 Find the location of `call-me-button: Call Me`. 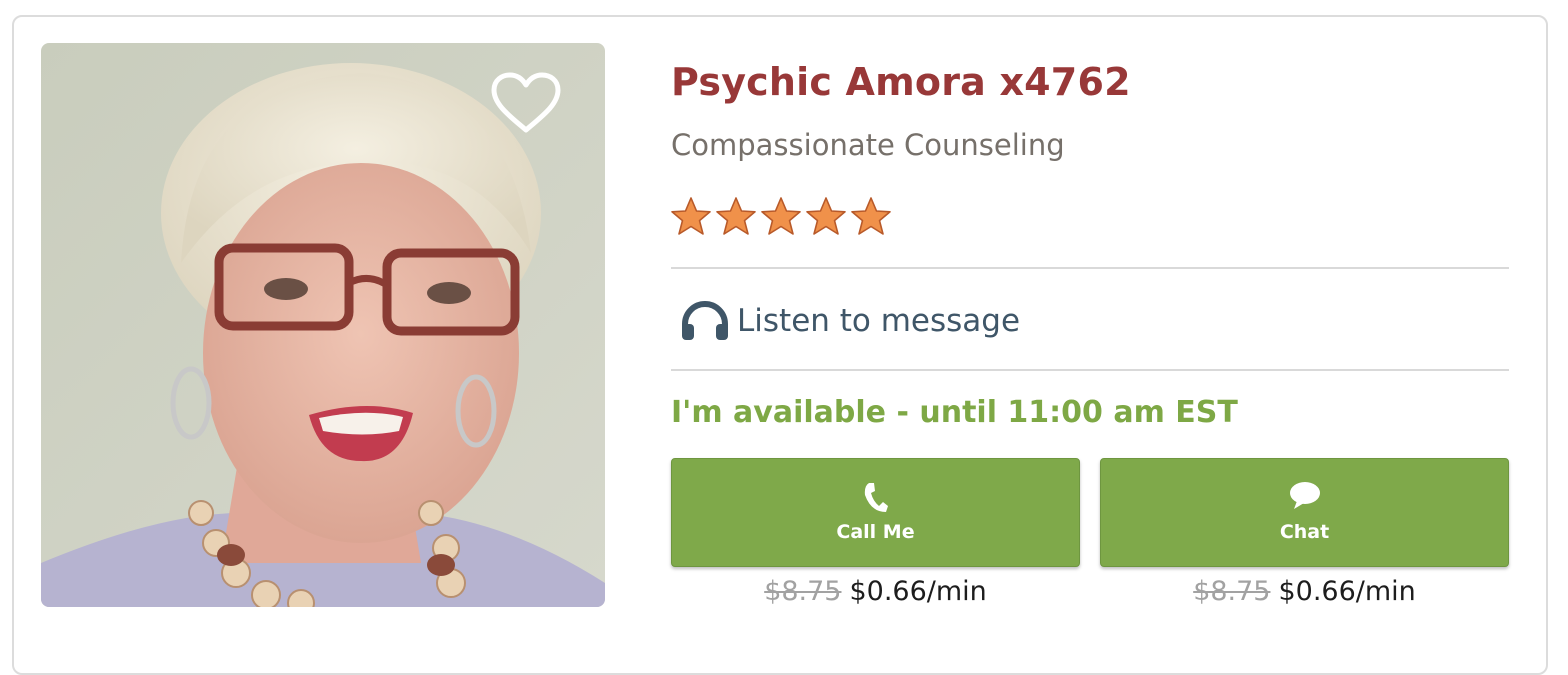

call-me-button: Call Me is located at coordinates (875, 512).